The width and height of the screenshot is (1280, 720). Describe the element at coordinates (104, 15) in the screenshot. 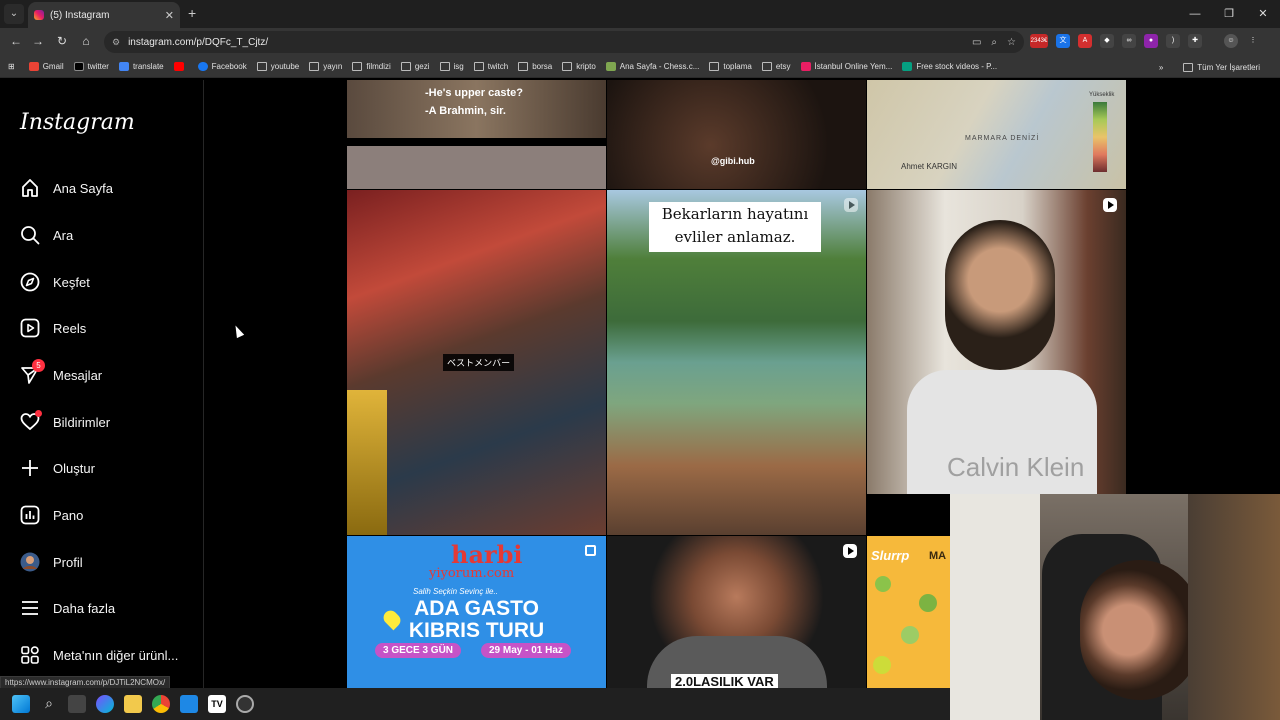

I see `browser-tab: (5) Instagram ✕` at that location.